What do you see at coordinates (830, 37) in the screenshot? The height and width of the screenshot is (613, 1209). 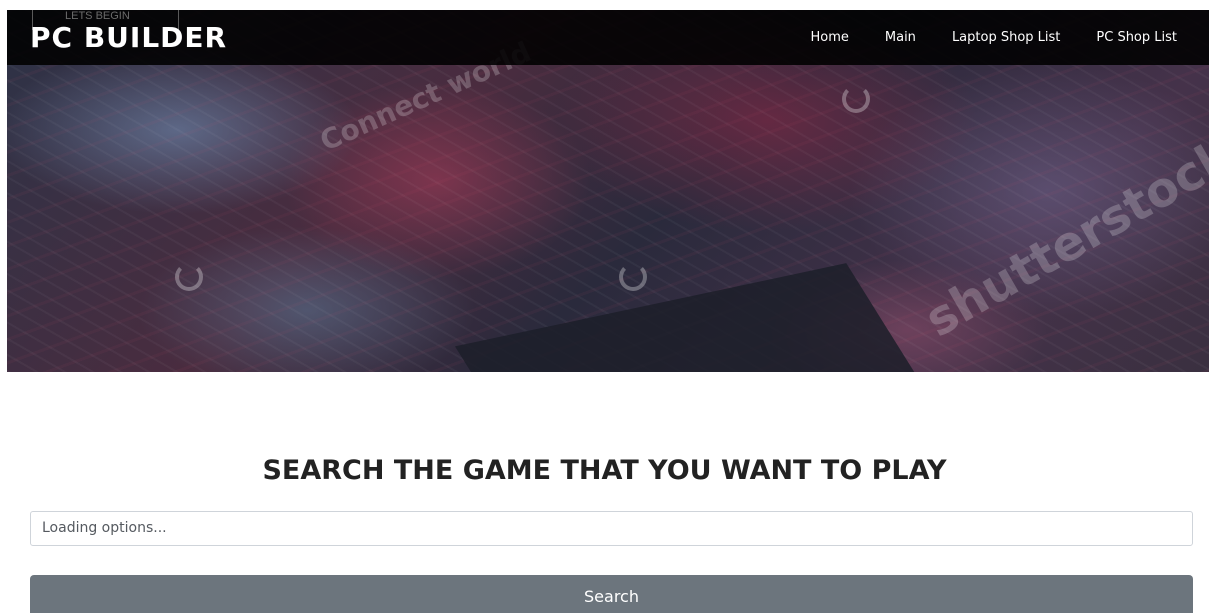 I see `nav-home-link: Home` at bounding box center [830, 37].